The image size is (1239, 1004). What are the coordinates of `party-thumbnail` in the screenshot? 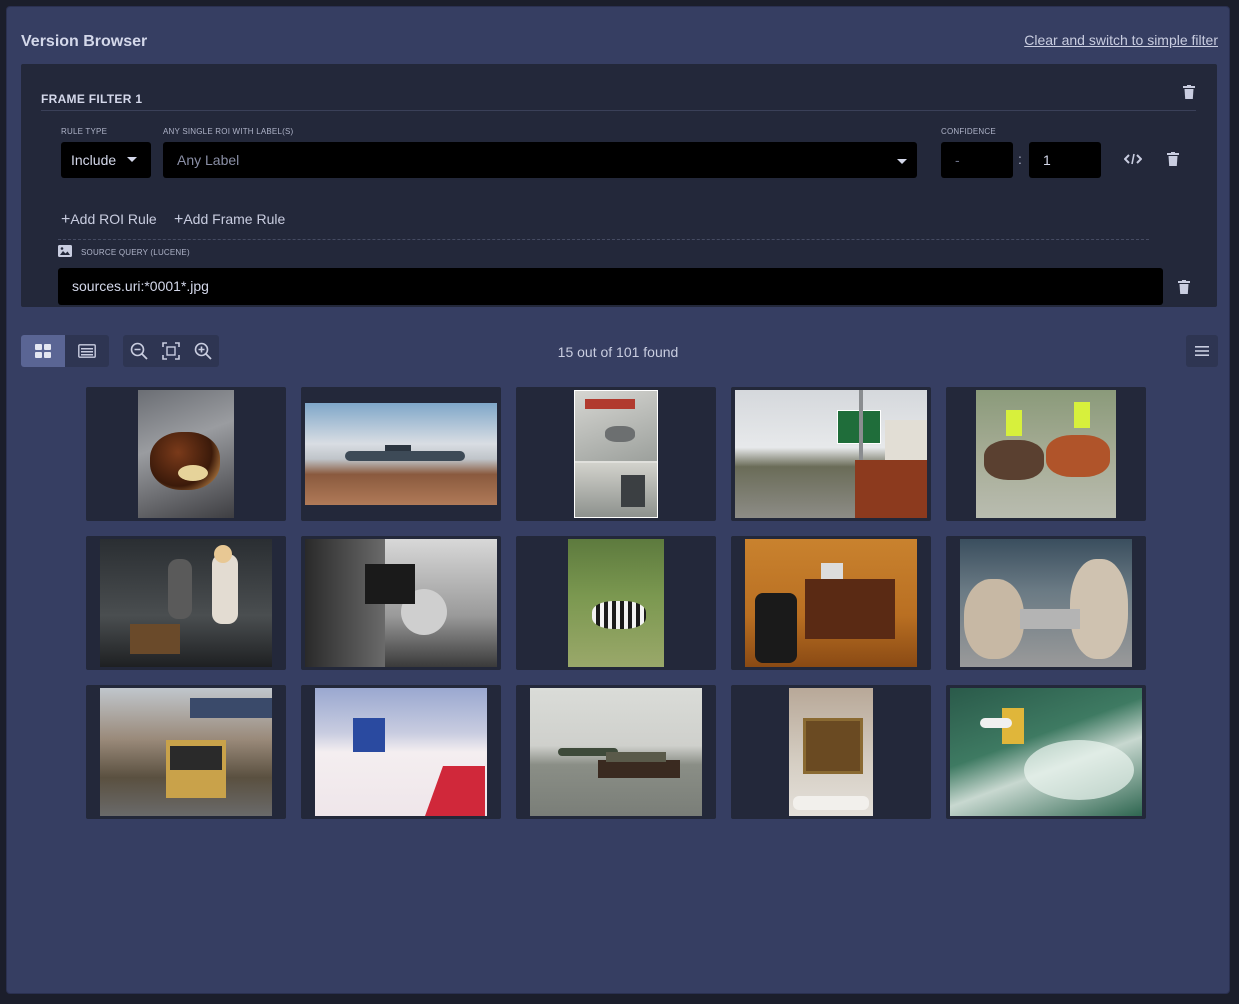 It's located at (186, 603).